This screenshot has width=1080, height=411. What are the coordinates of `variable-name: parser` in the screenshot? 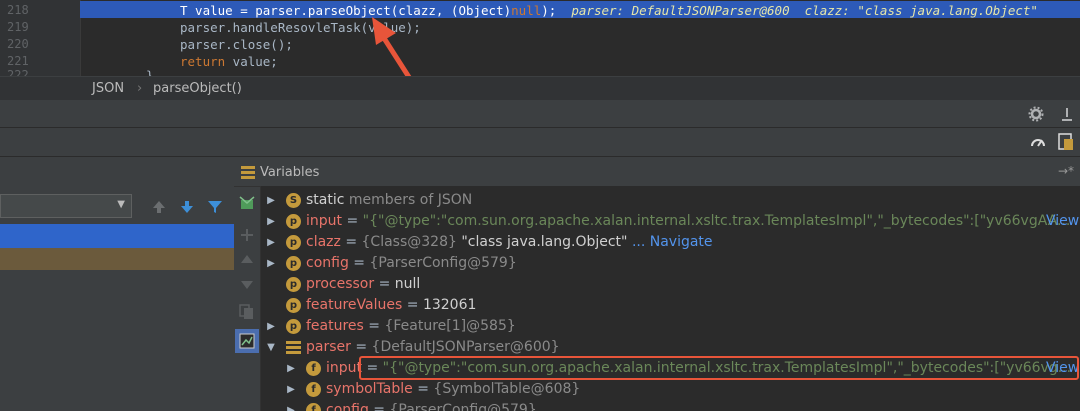 It's located at (328, 347).